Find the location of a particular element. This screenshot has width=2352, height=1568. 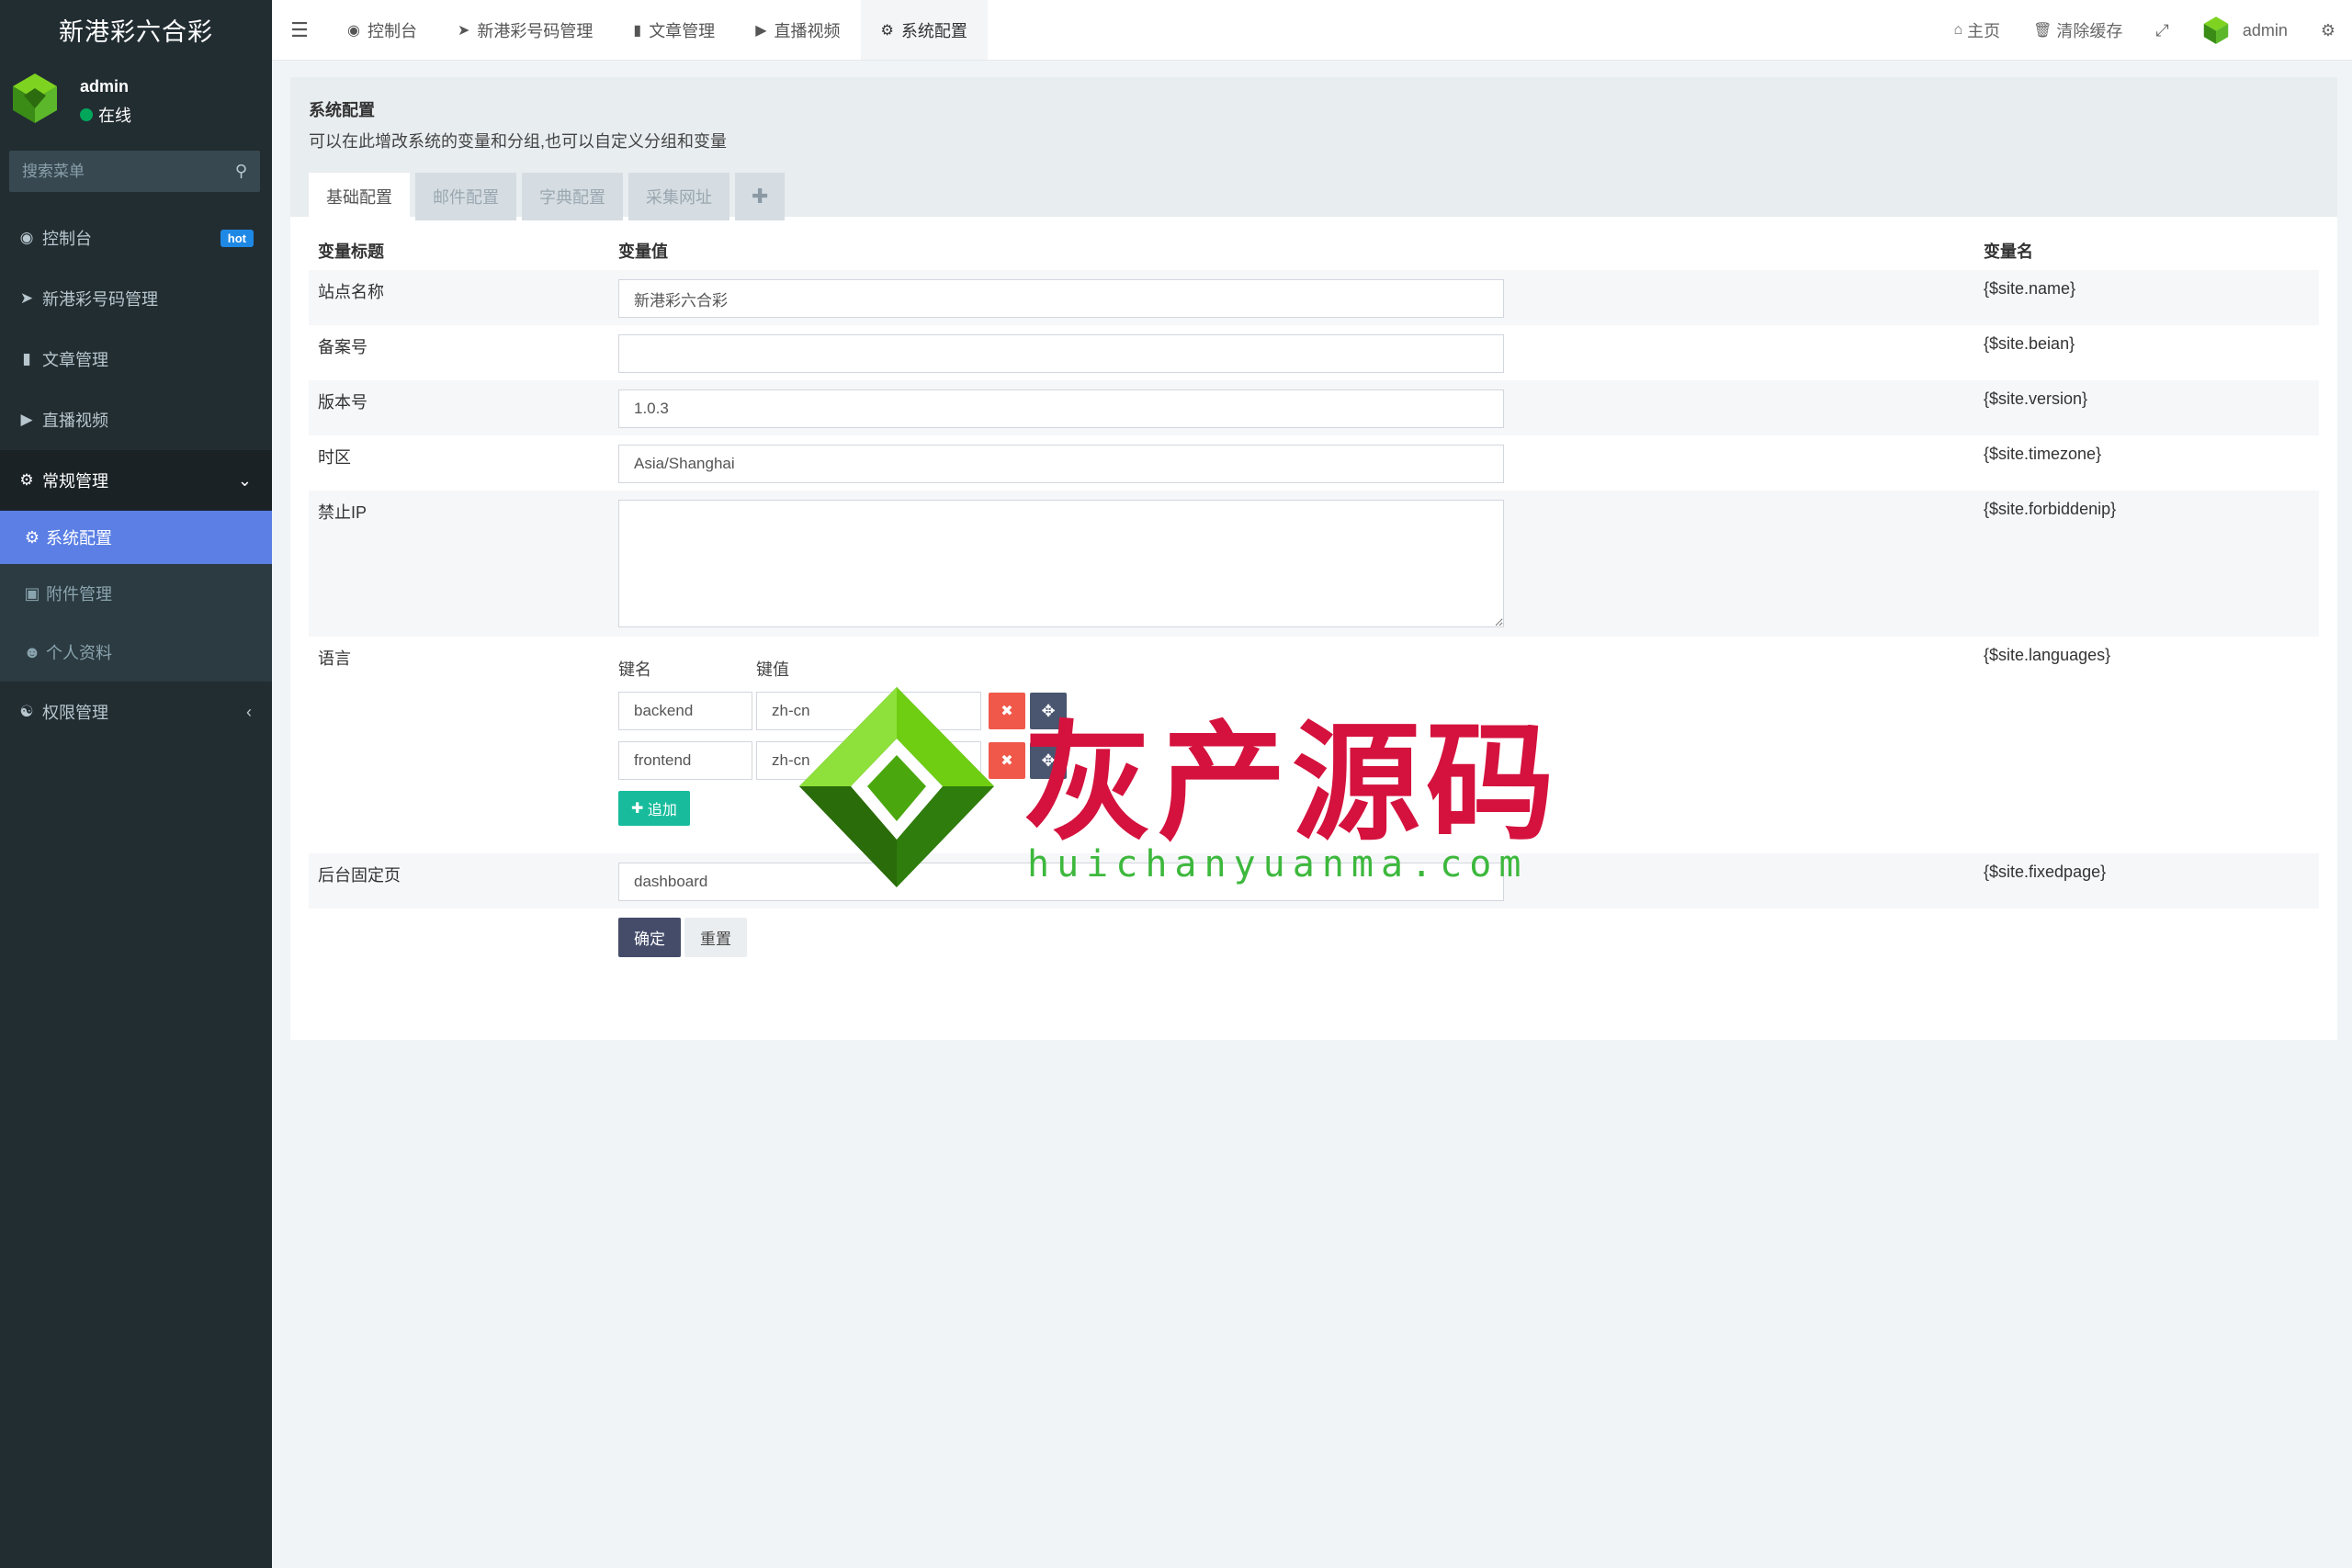

sidebar-item-label: 系统配置 is located at coordinates (79, 538).